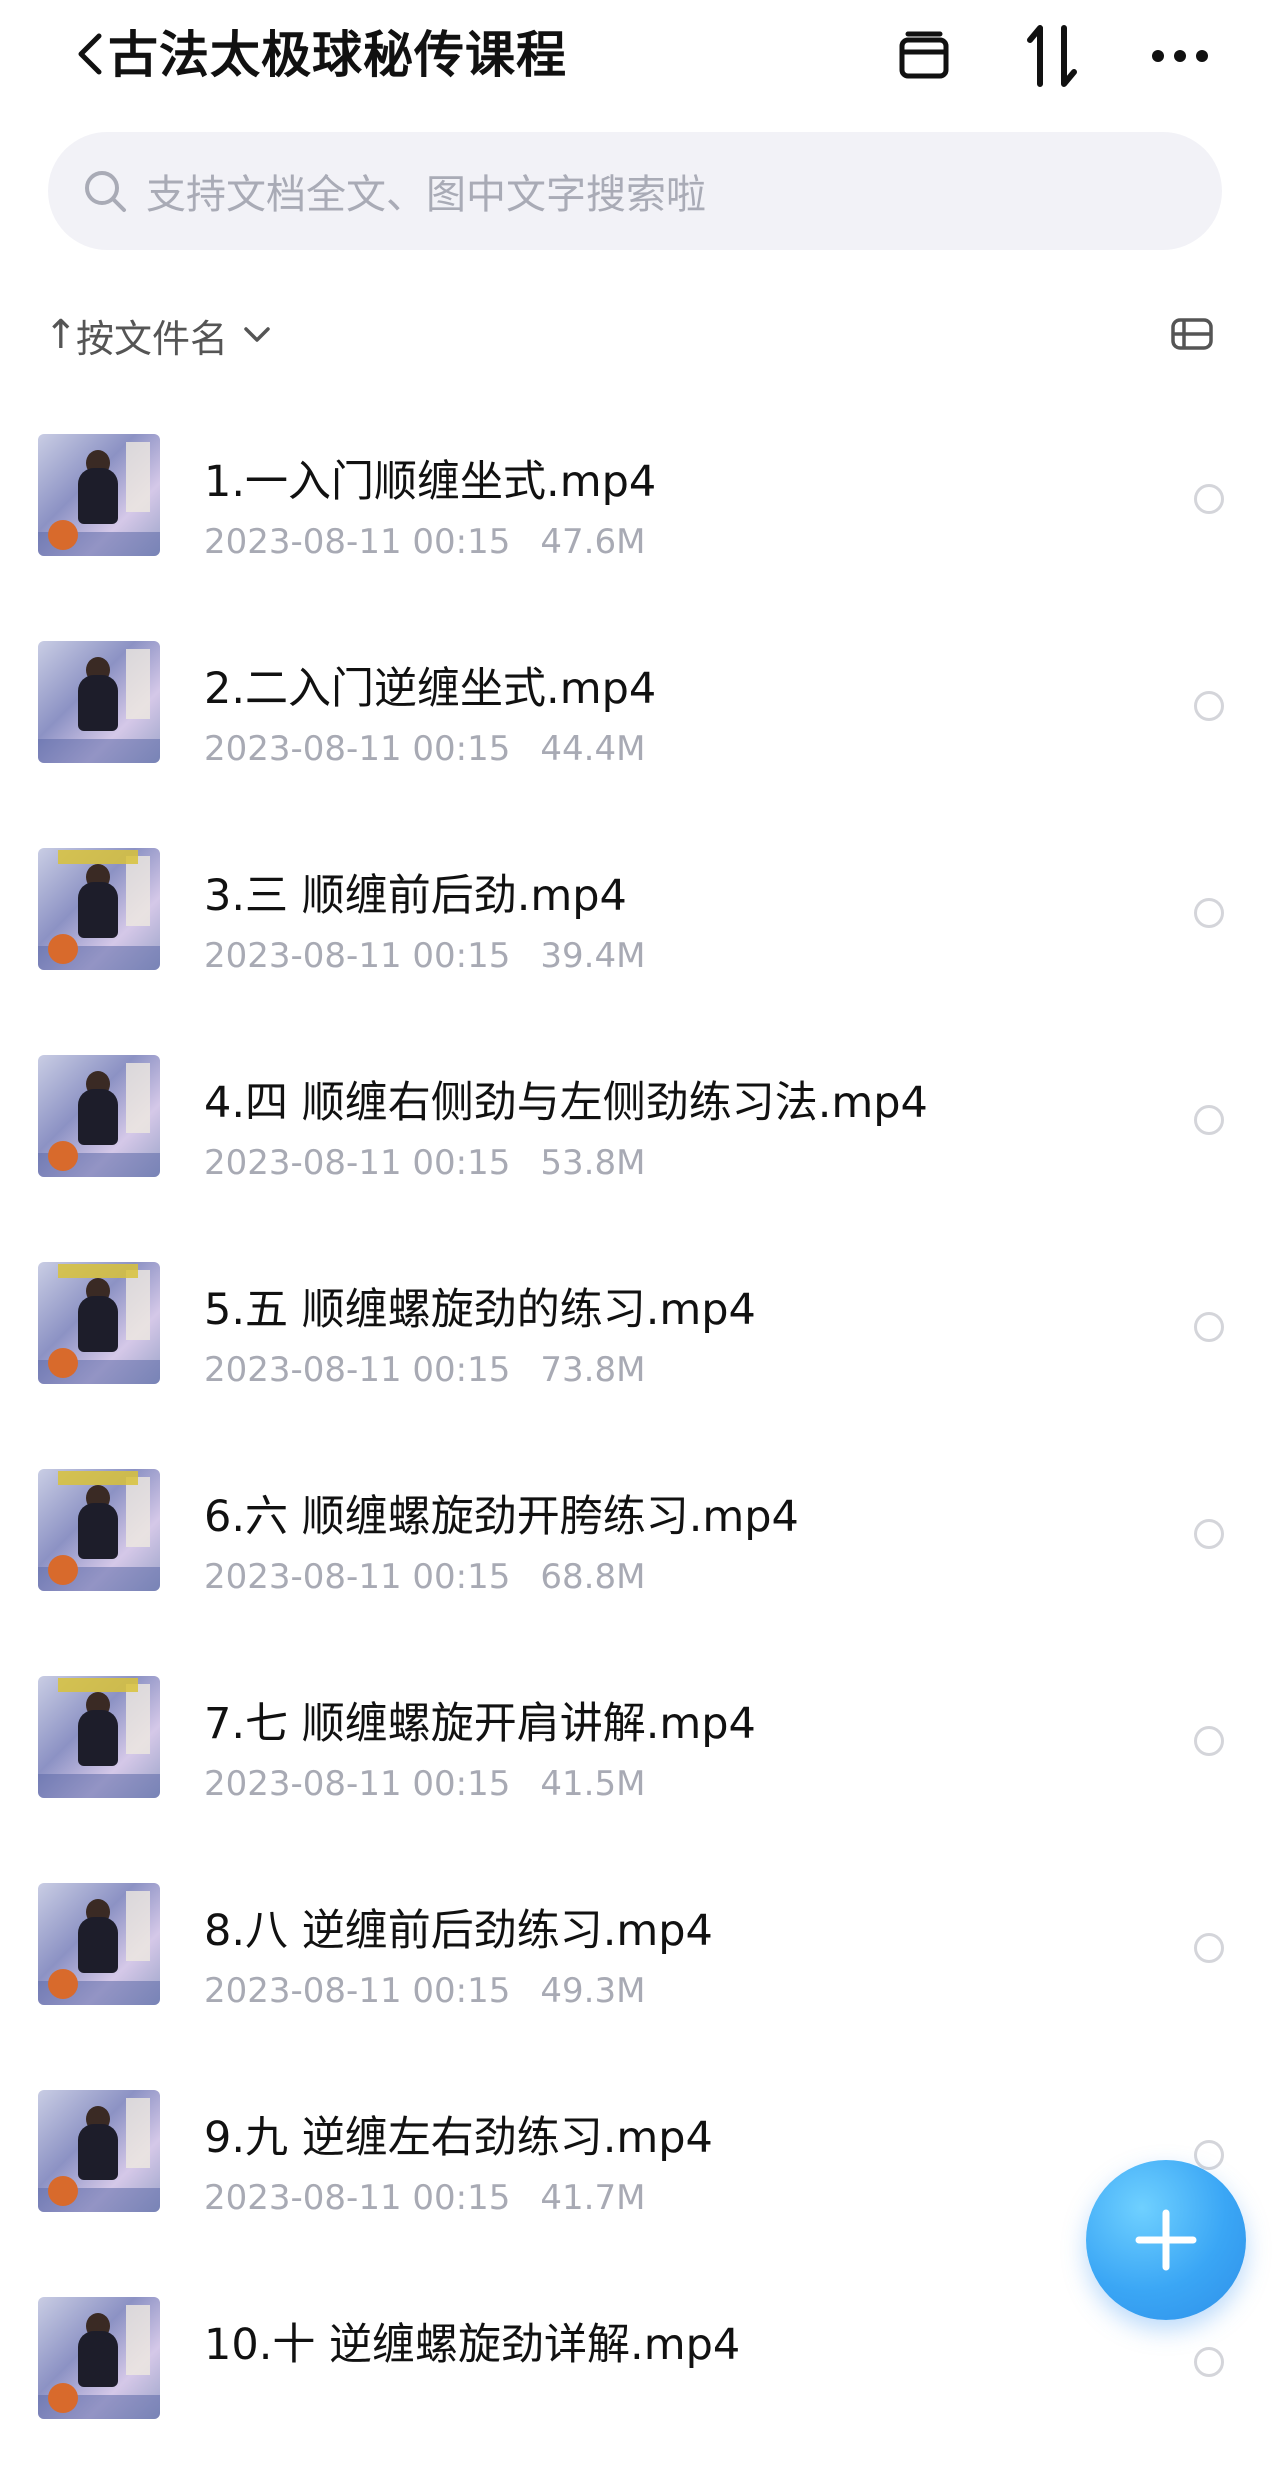 This screenshot has width=1278, height=2483. I want to click on file-row: 5.五 顺缠螺旋劲的练习.mp4 2023-08-11 00:15 73.8M, so click(639, 1345).